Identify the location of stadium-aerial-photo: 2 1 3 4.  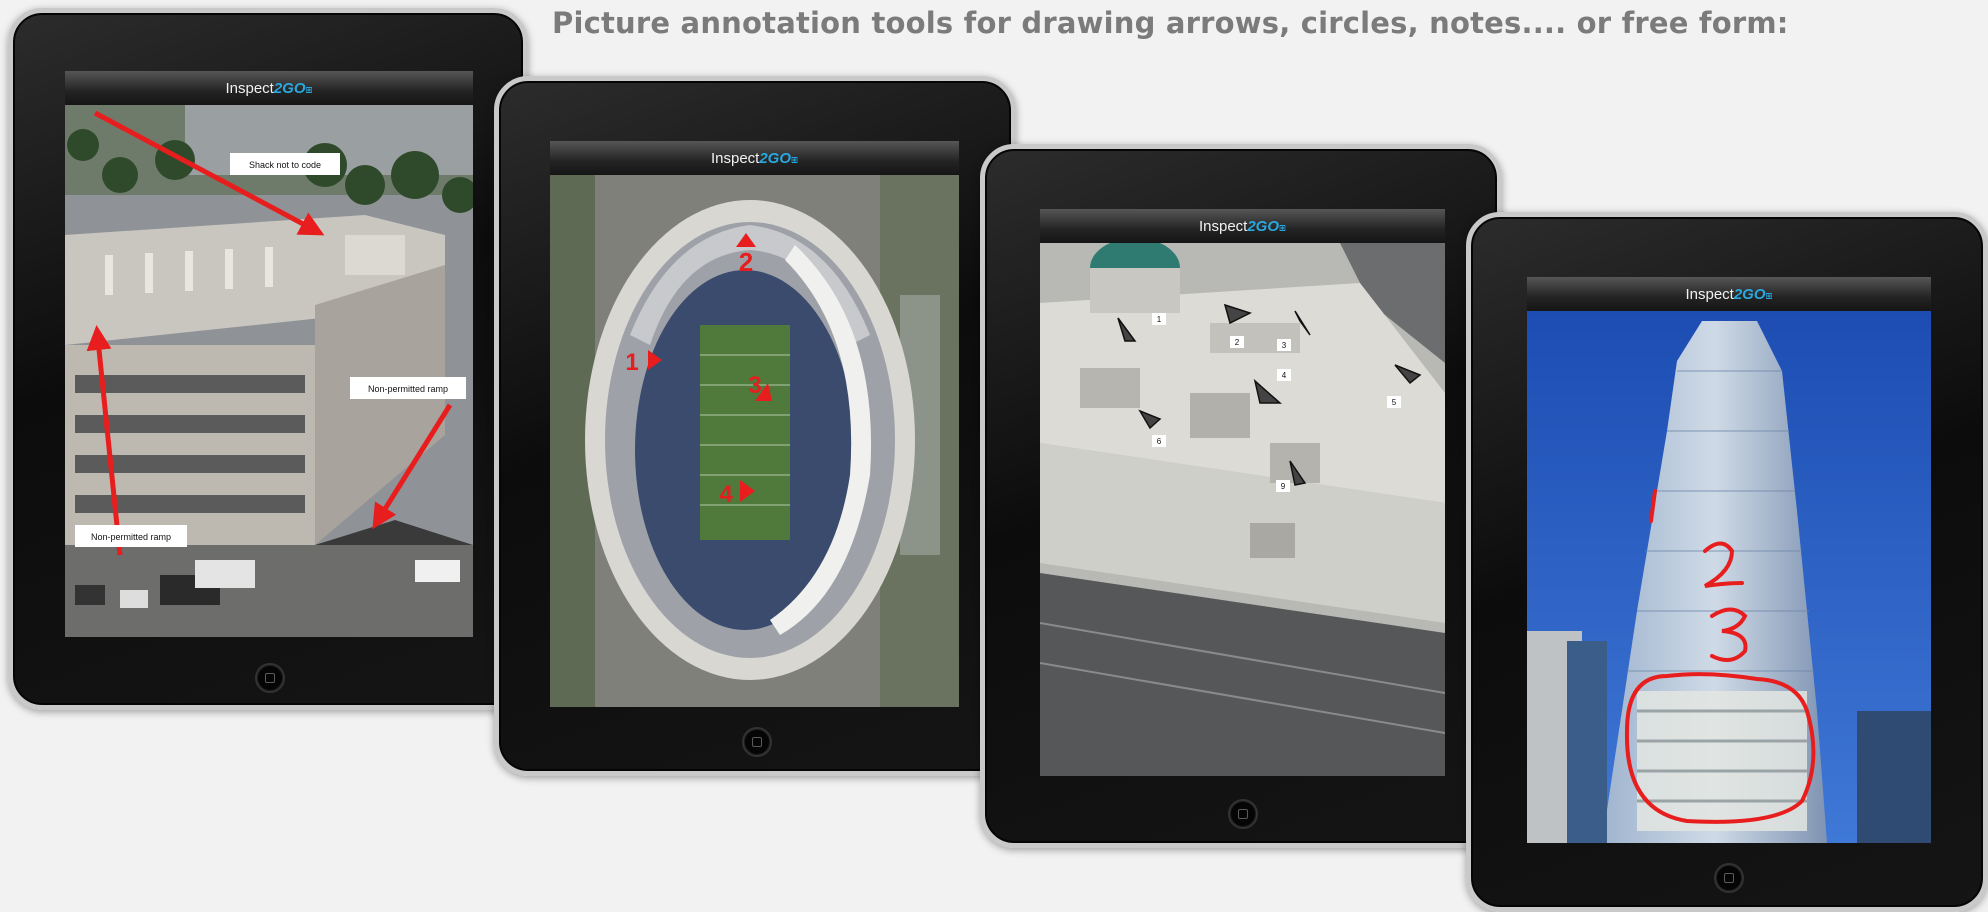
(754, 441).